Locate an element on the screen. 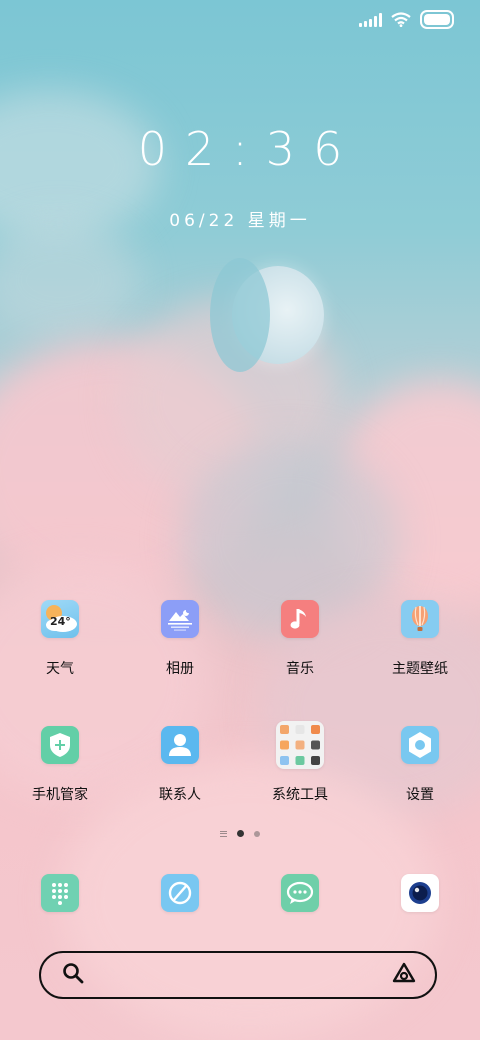 The image size is (480, 1040). clock-date: 06/22 星期一 is located at coordinates (240, 218).